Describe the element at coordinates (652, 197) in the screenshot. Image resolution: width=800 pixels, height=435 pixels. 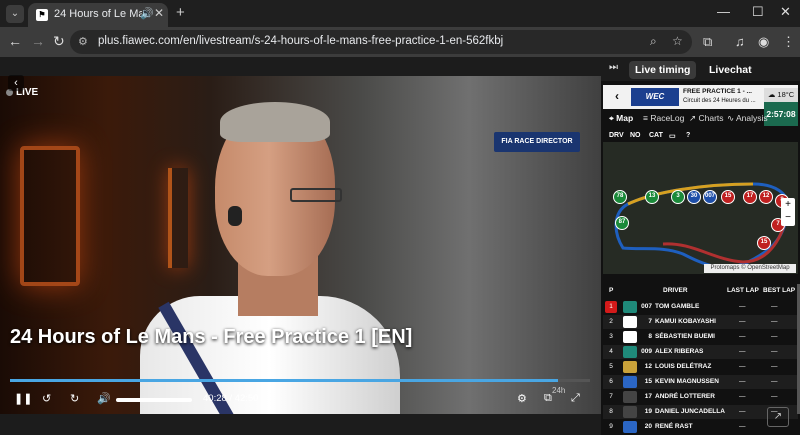
I see `car-marker: 13` at that location.